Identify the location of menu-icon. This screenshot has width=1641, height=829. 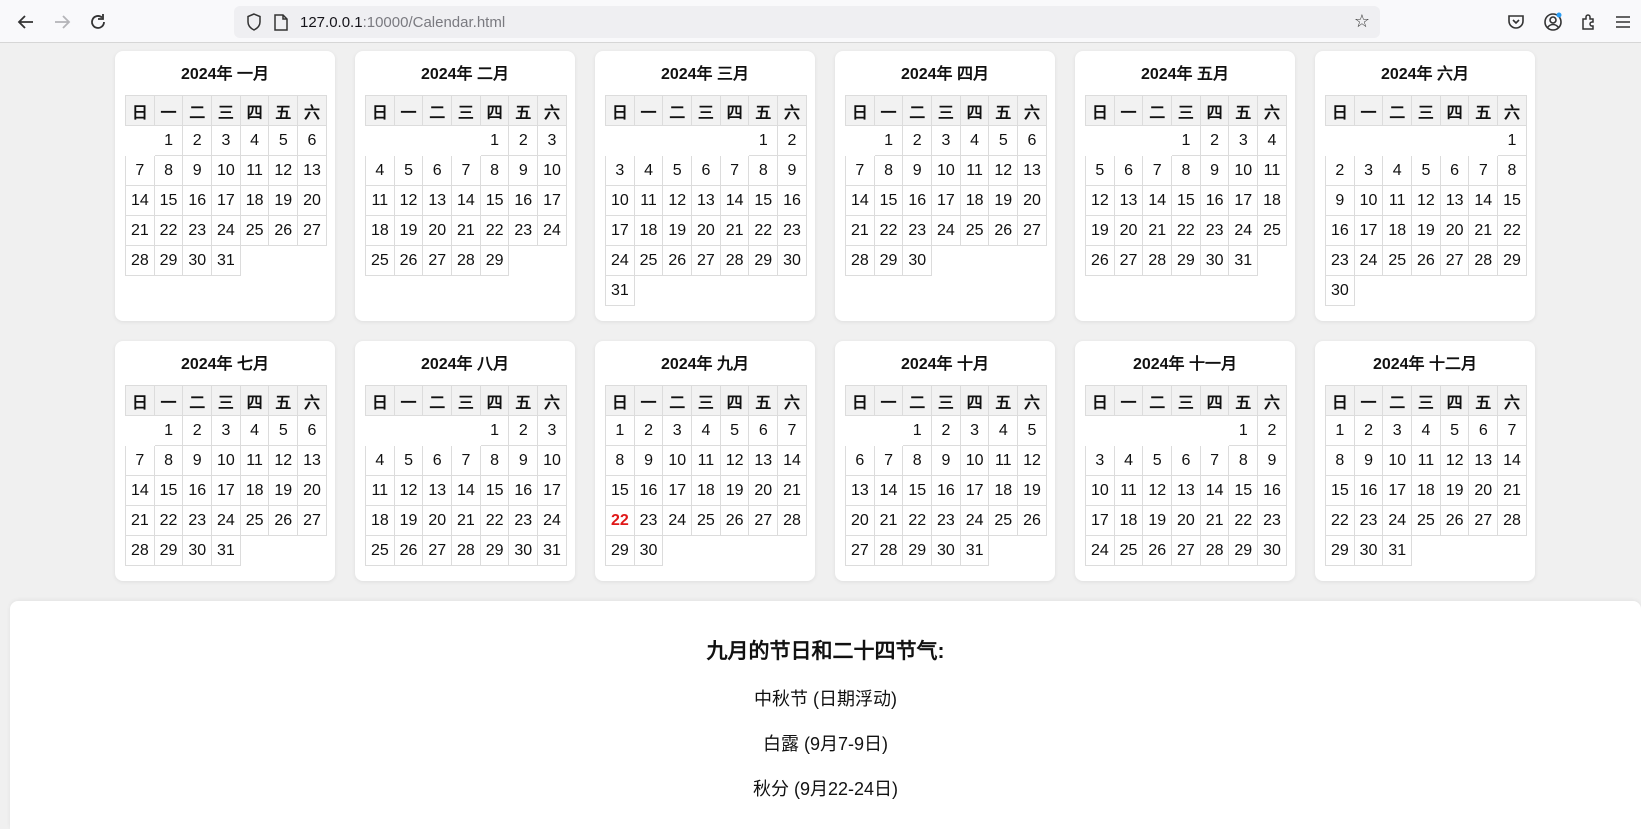
(1623, 22).